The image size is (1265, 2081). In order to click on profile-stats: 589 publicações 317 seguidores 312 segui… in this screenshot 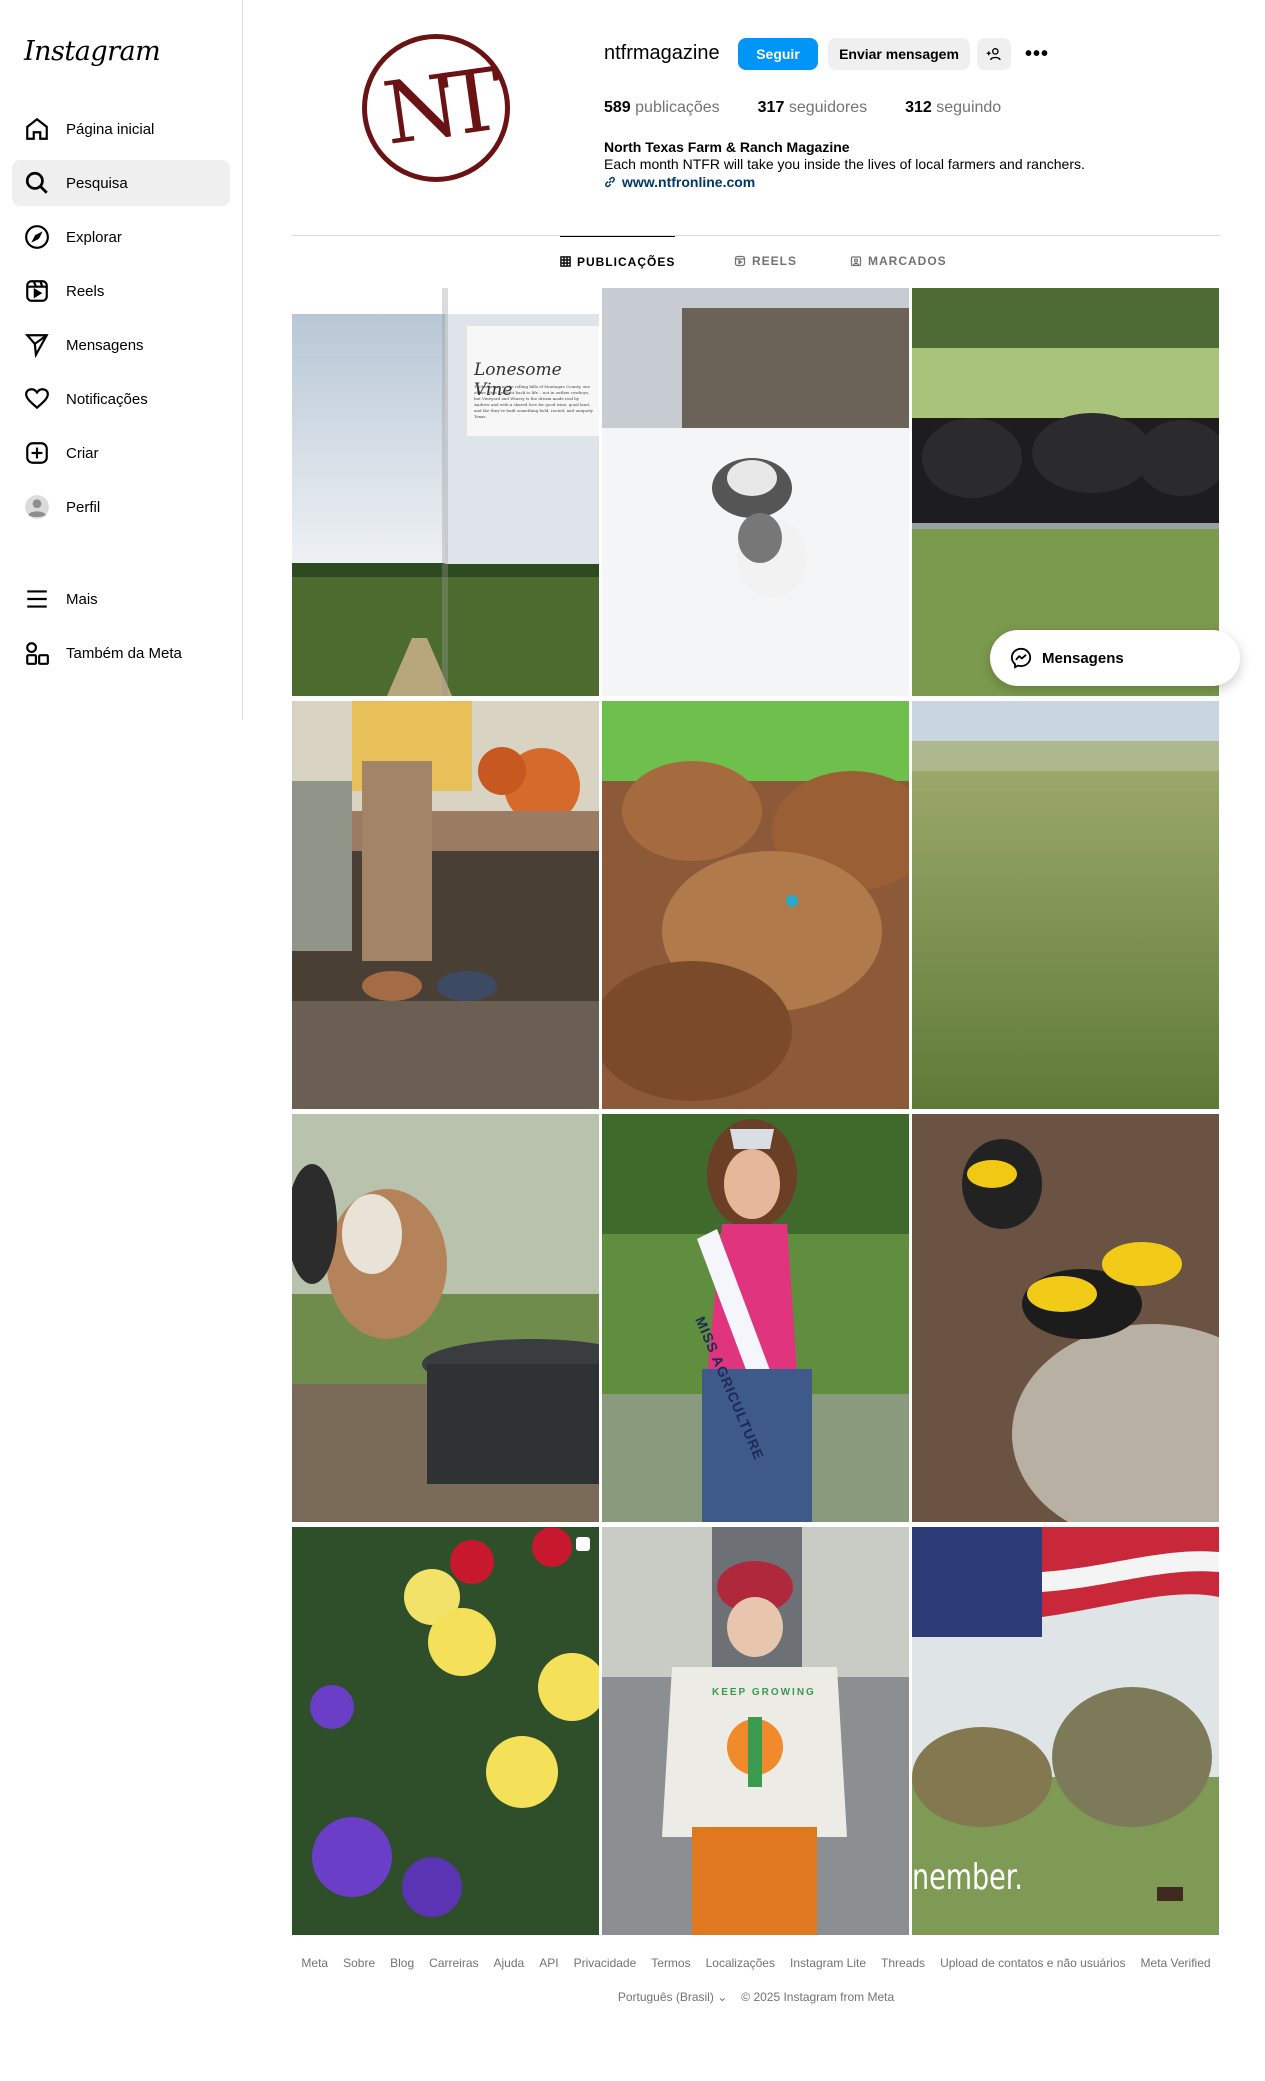, I will do `click(802, 108)`.